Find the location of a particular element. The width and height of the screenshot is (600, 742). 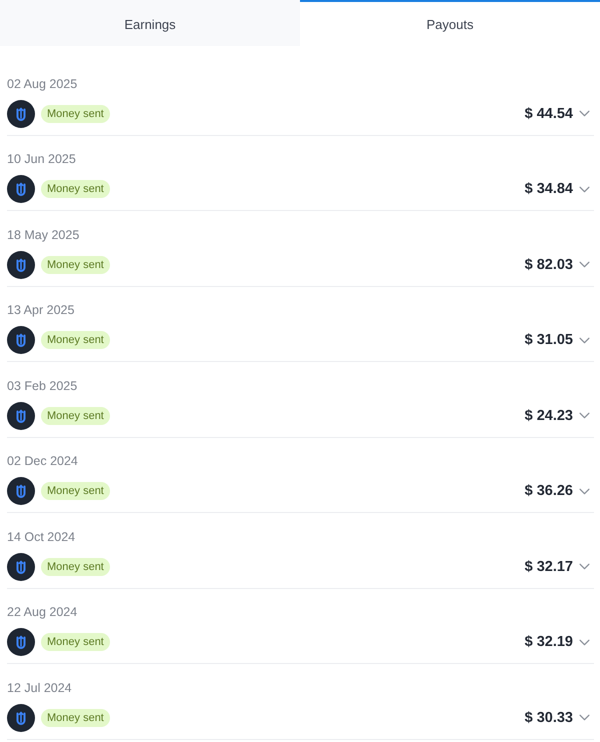

payout-amount: $ 32.17 is located at coordinates (548, 567).